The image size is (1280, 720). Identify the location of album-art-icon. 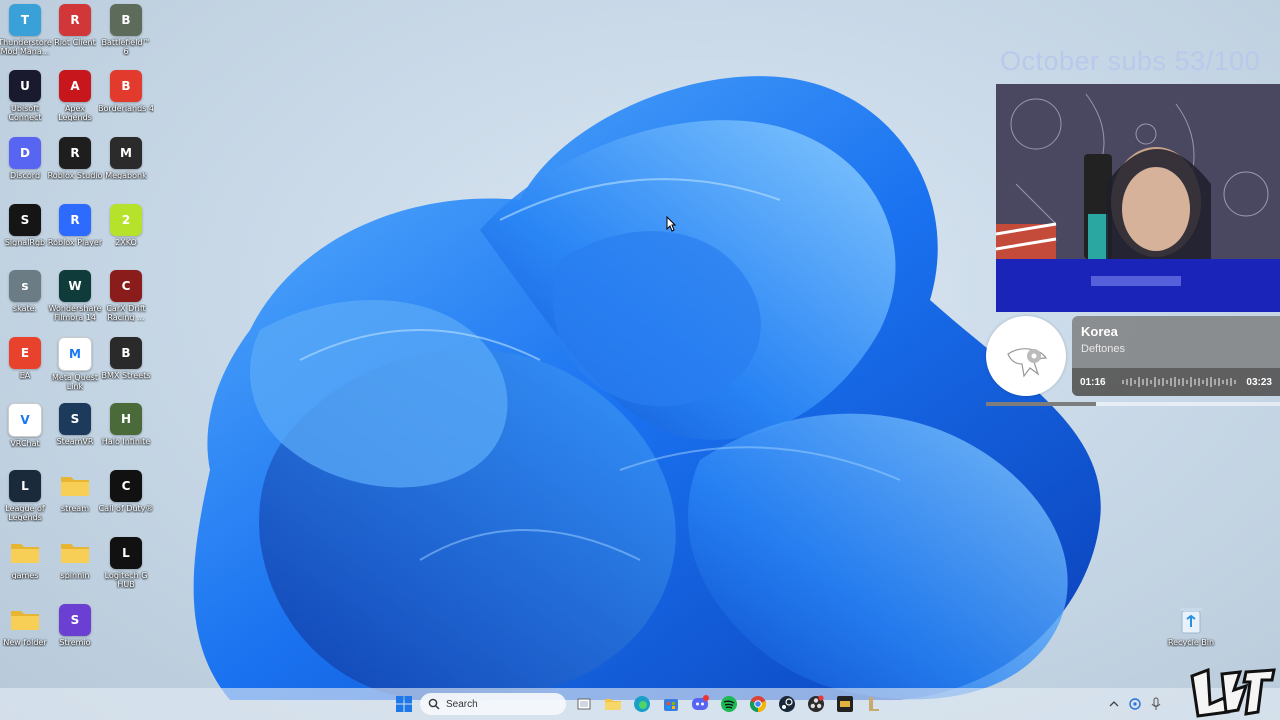
(1027, 363).